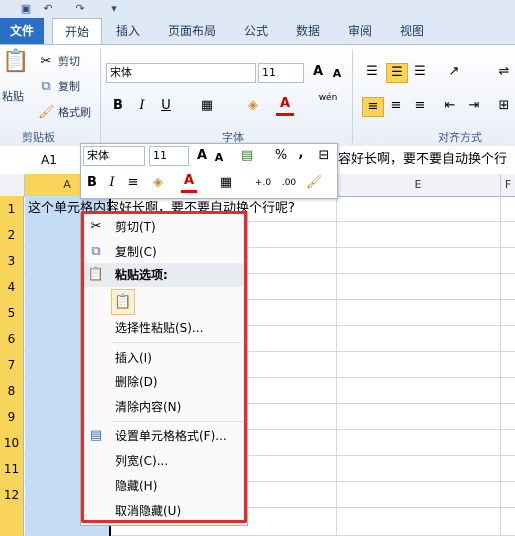 The image size is (515, 536). I want to click on row-header: 8, so click(12, 391).